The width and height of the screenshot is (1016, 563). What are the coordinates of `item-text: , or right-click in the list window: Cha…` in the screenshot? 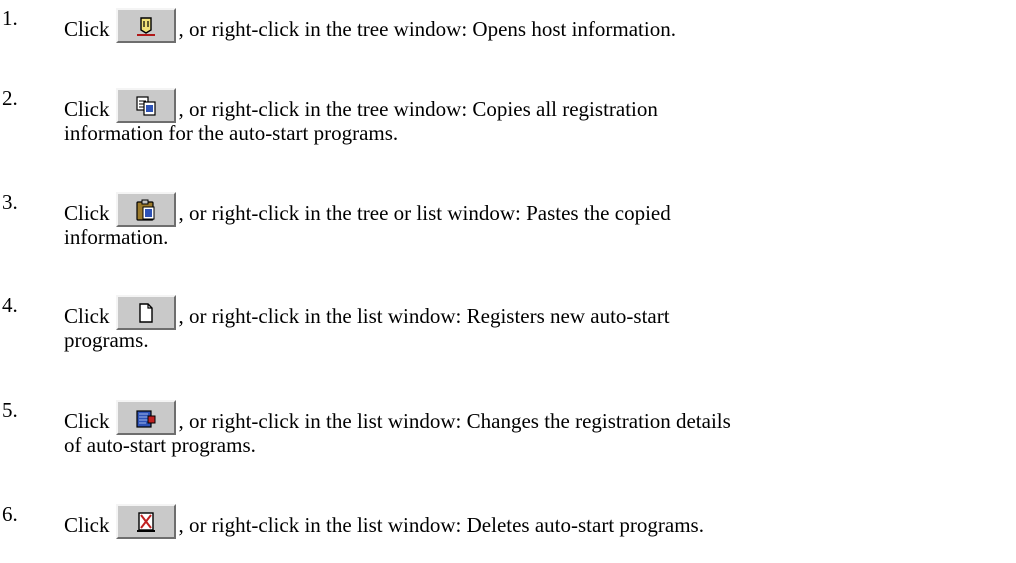 It's located at (454, 421).